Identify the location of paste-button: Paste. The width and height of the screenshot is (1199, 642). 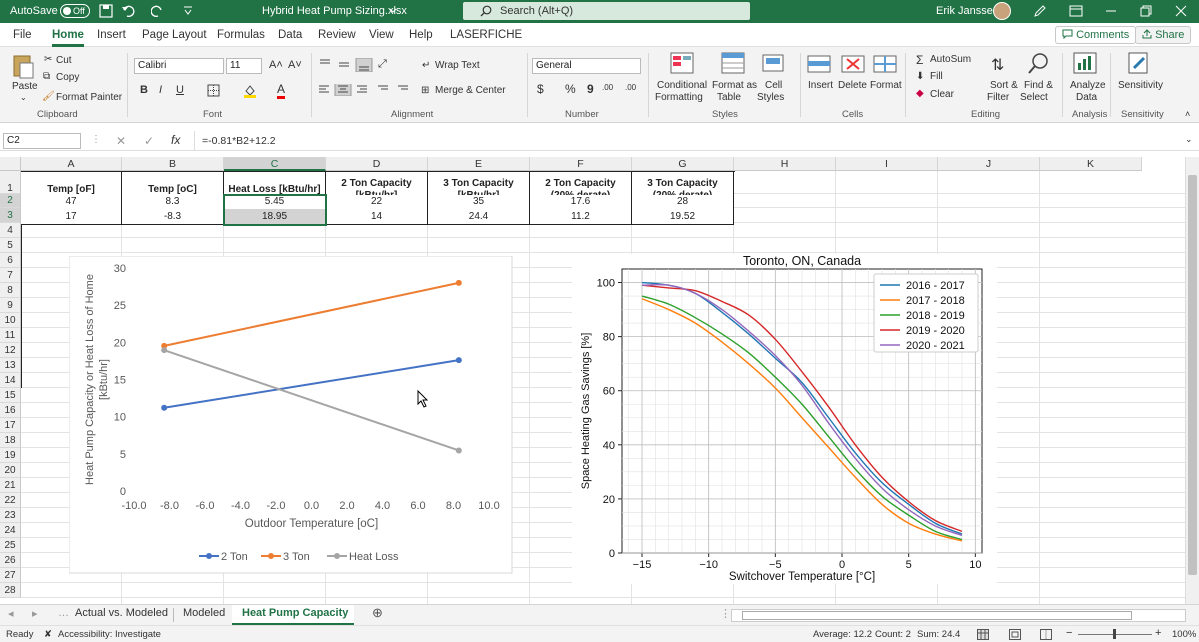
(25, 86).